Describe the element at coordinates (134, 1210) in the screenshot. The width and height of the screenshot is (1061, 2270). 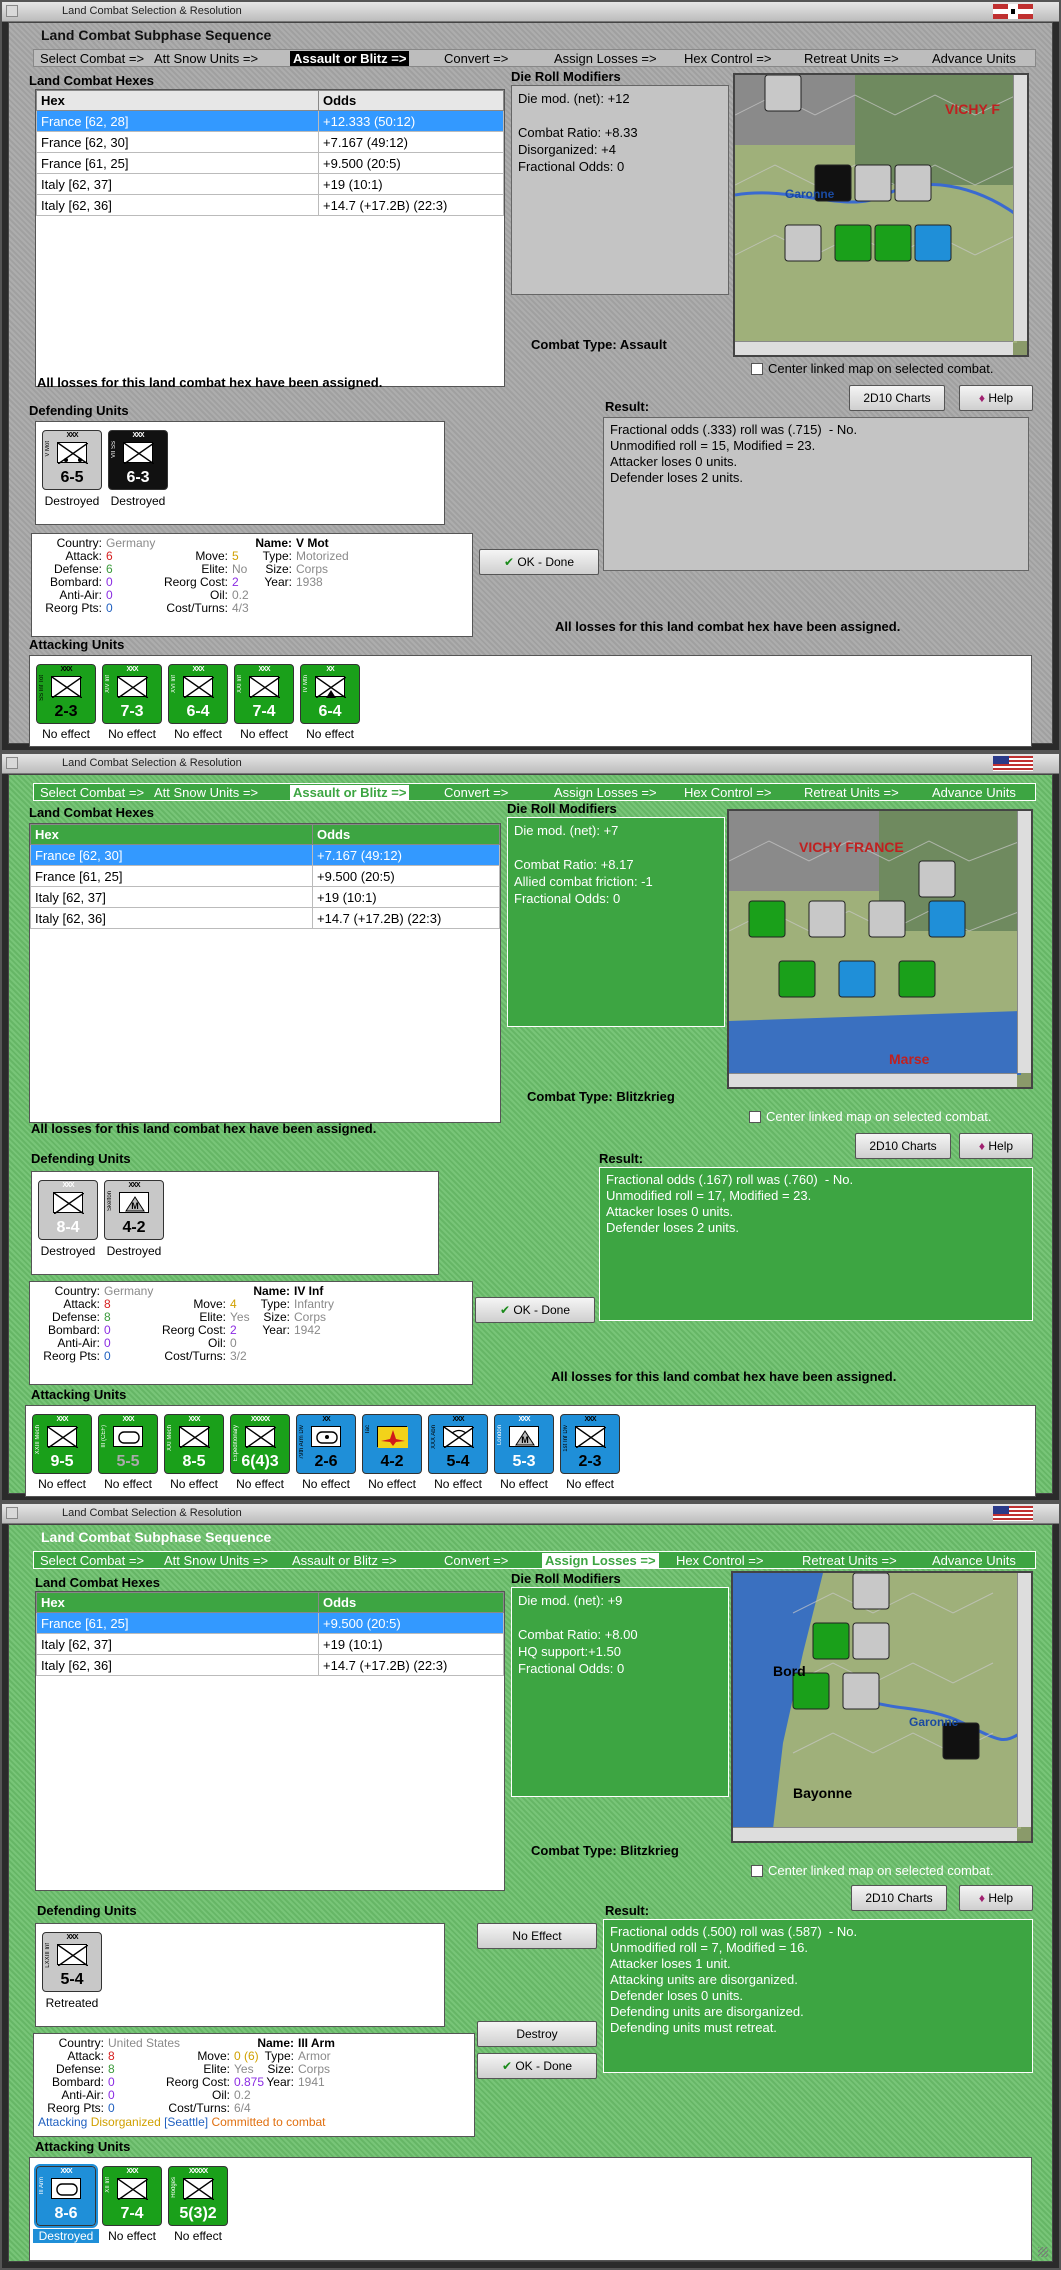
I see `unit-counter: XXX Skelton M 4-2` at that location.